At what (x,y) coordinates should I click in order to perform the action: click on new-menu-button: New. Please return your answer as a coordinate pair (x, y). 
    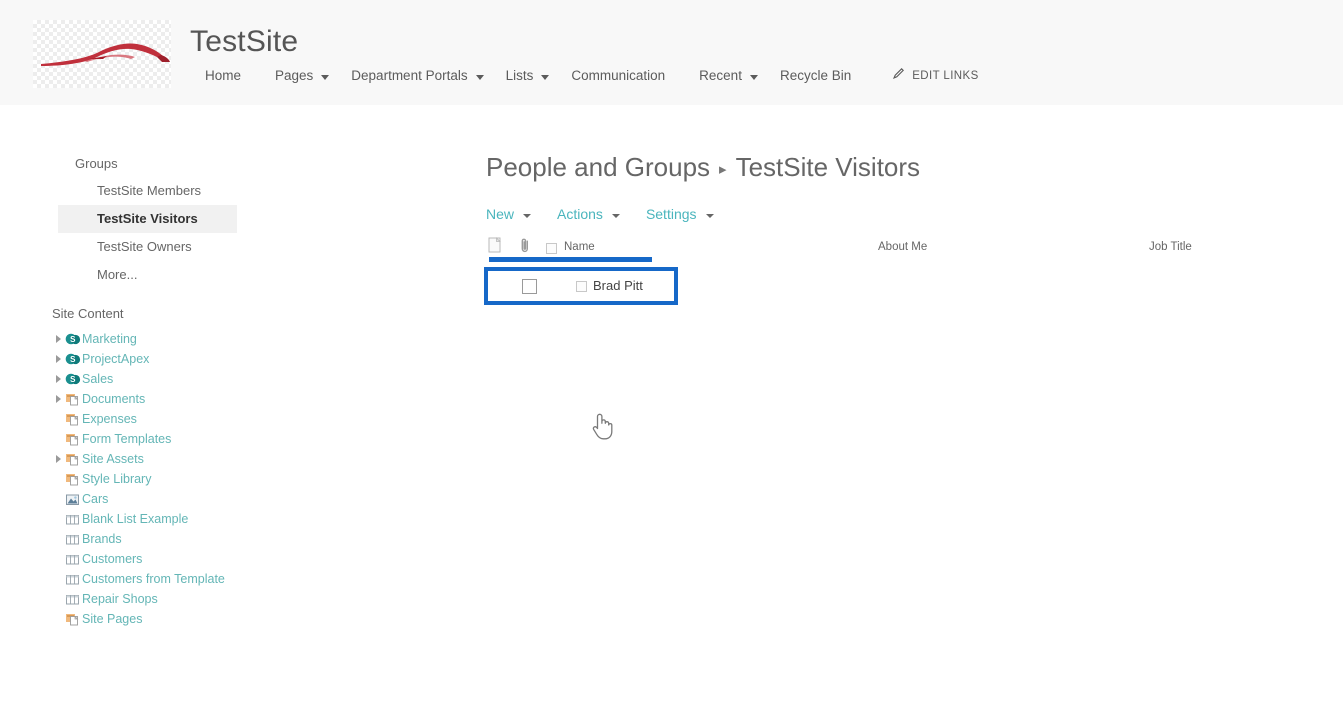
    Looking at the image, I should click on (509, 214).